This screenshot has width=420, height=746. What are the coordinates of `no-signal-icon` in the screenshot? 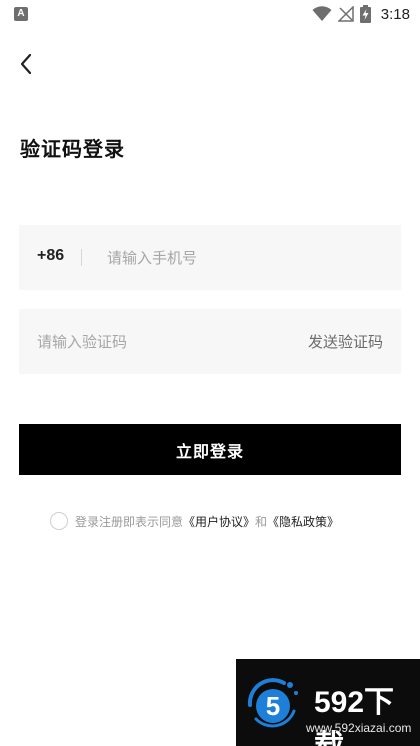 It's located at (345, 14).